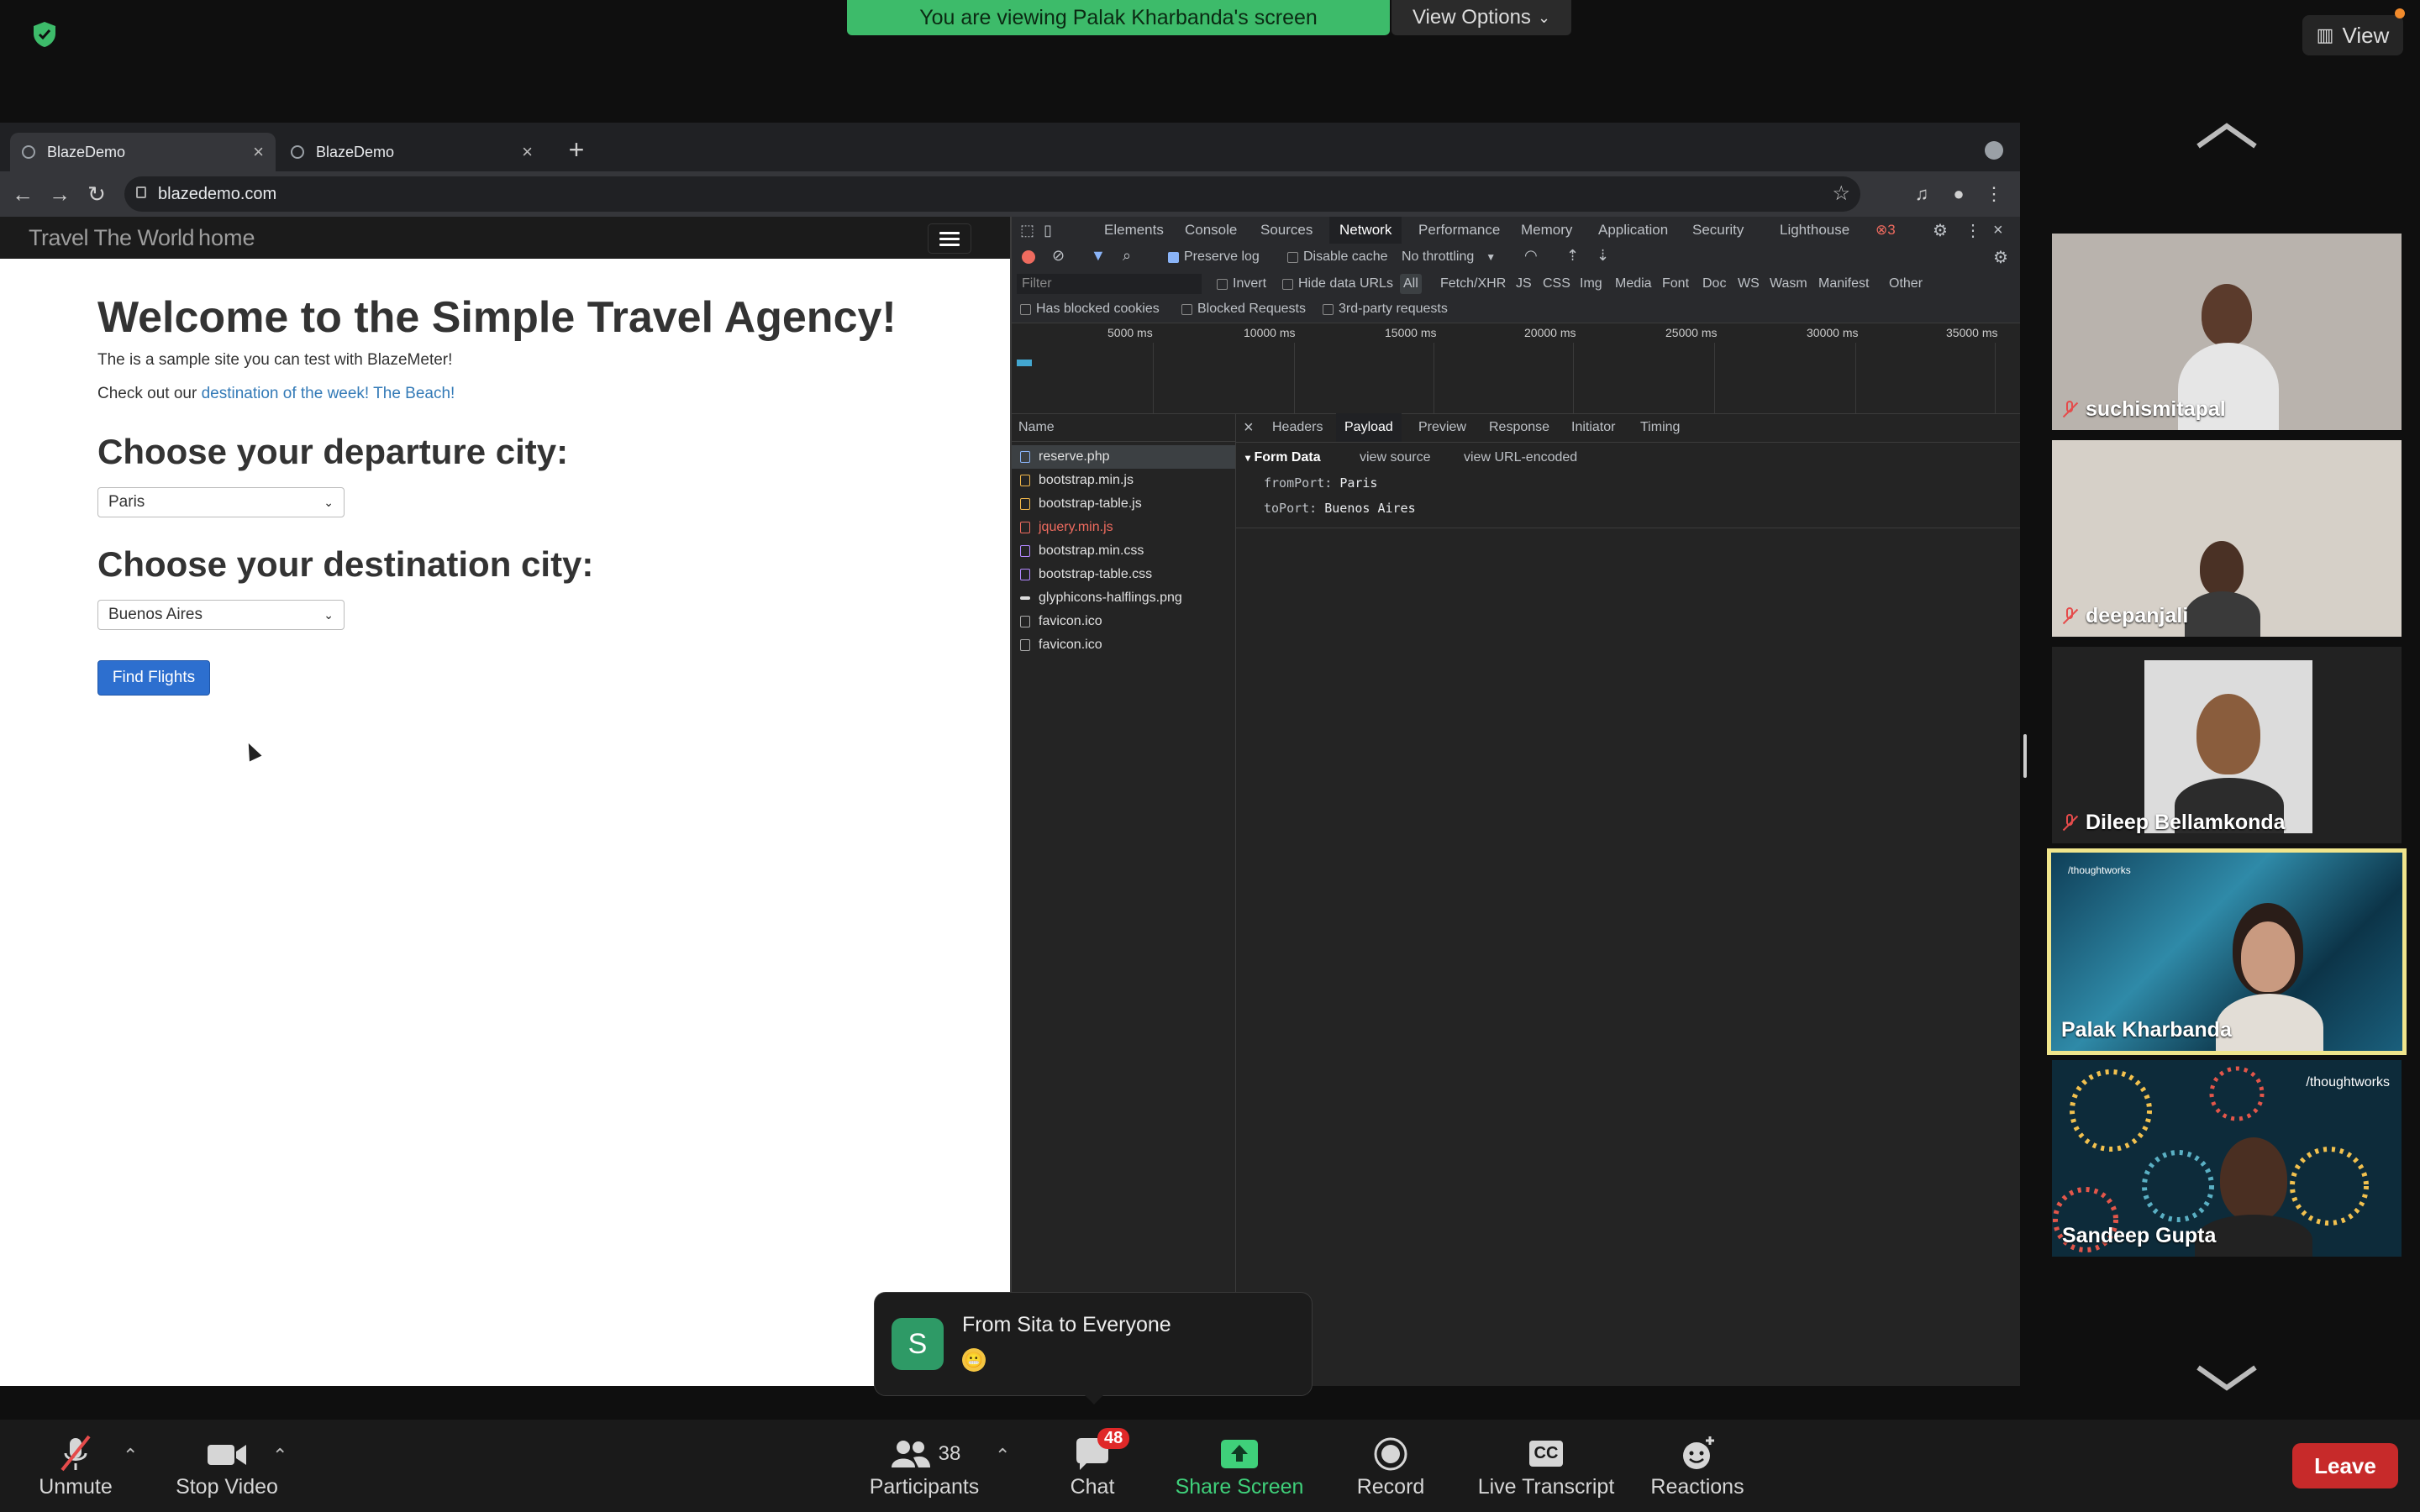 The height and width of the screenshot is (1512, 2420). What do you see at coordinates (1524, 284) in the screenshot?
I see `type-filter-js: JS` at bounding box center [1524, 284].